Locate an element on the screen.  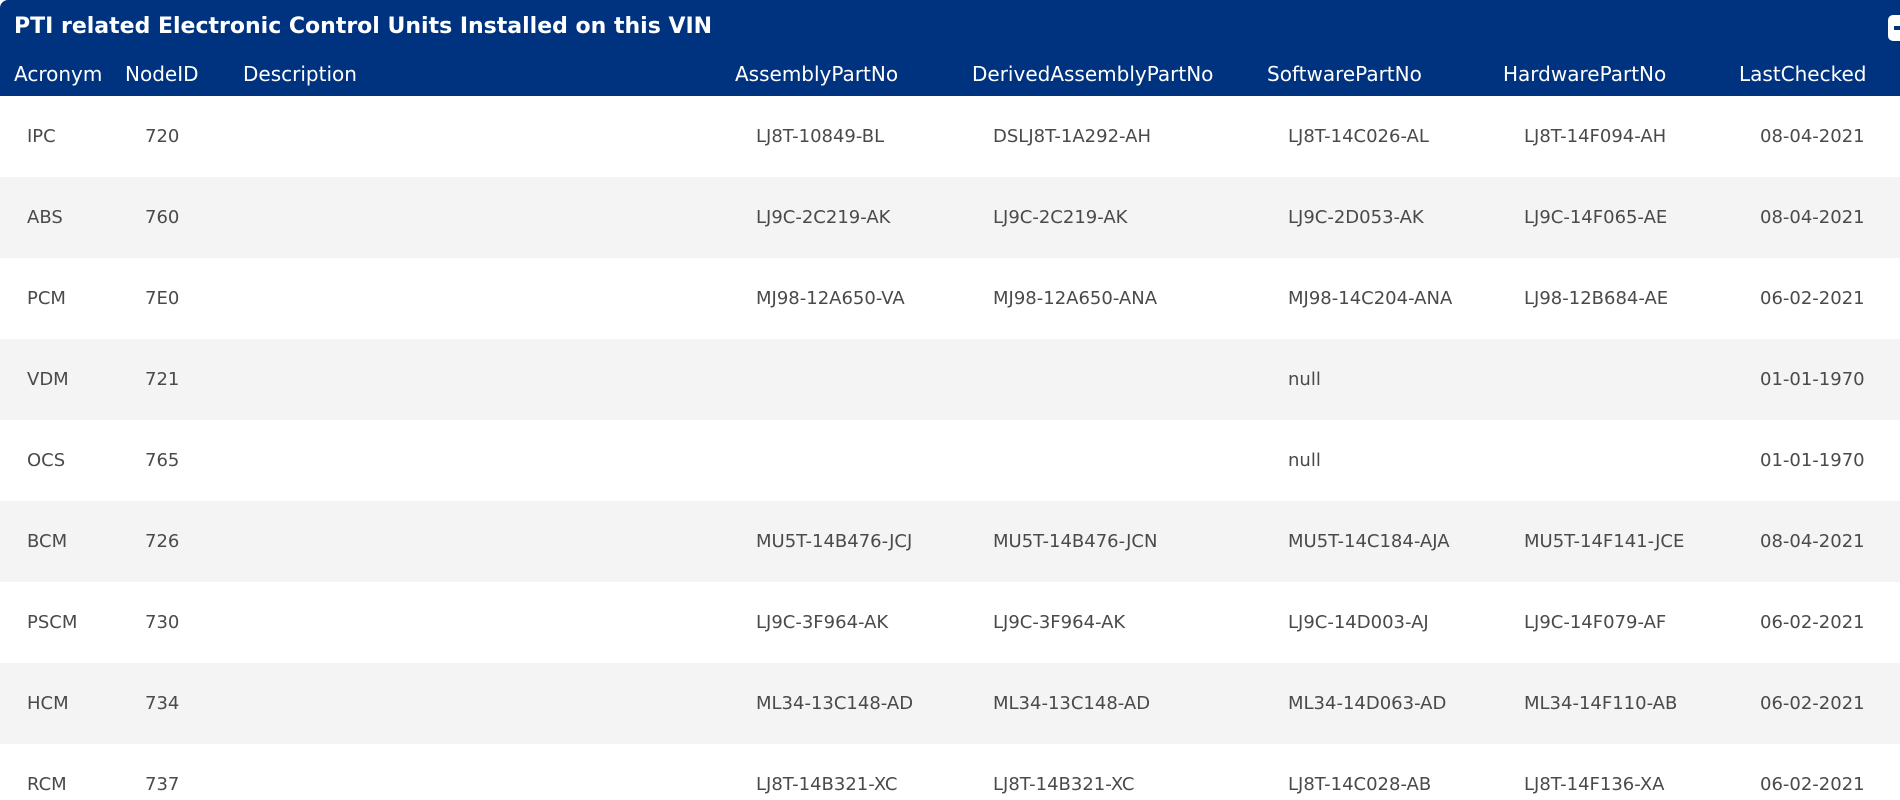
cell-acronym: OCS is located at coordinates (46, 460).